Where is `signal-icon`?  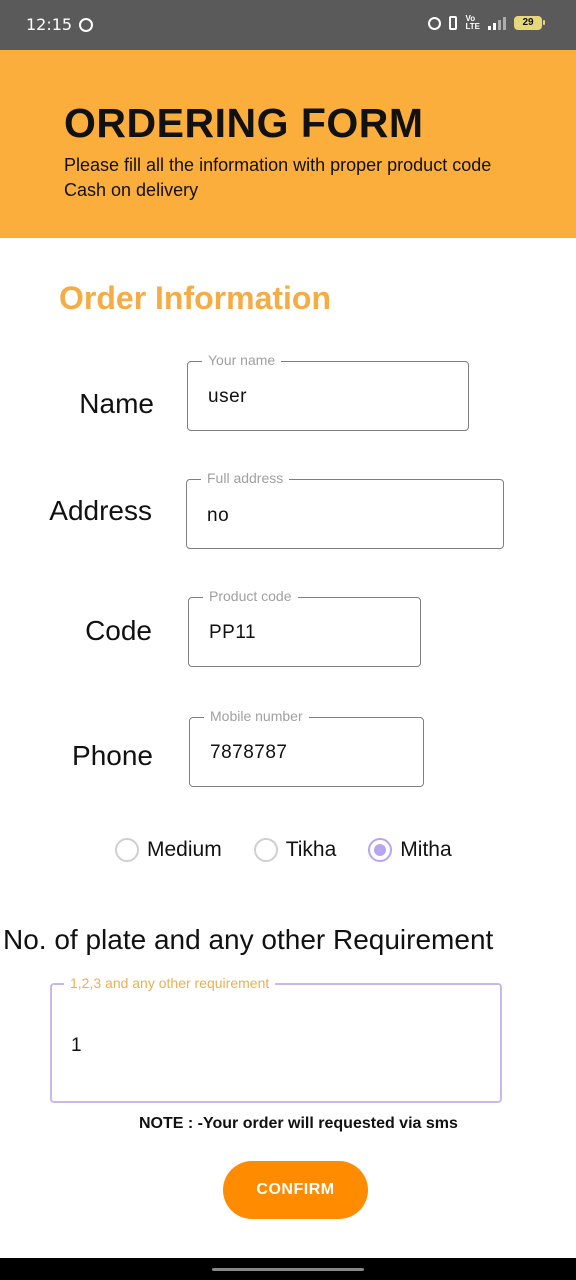
signal-icon is located at coordinates (497, 23).